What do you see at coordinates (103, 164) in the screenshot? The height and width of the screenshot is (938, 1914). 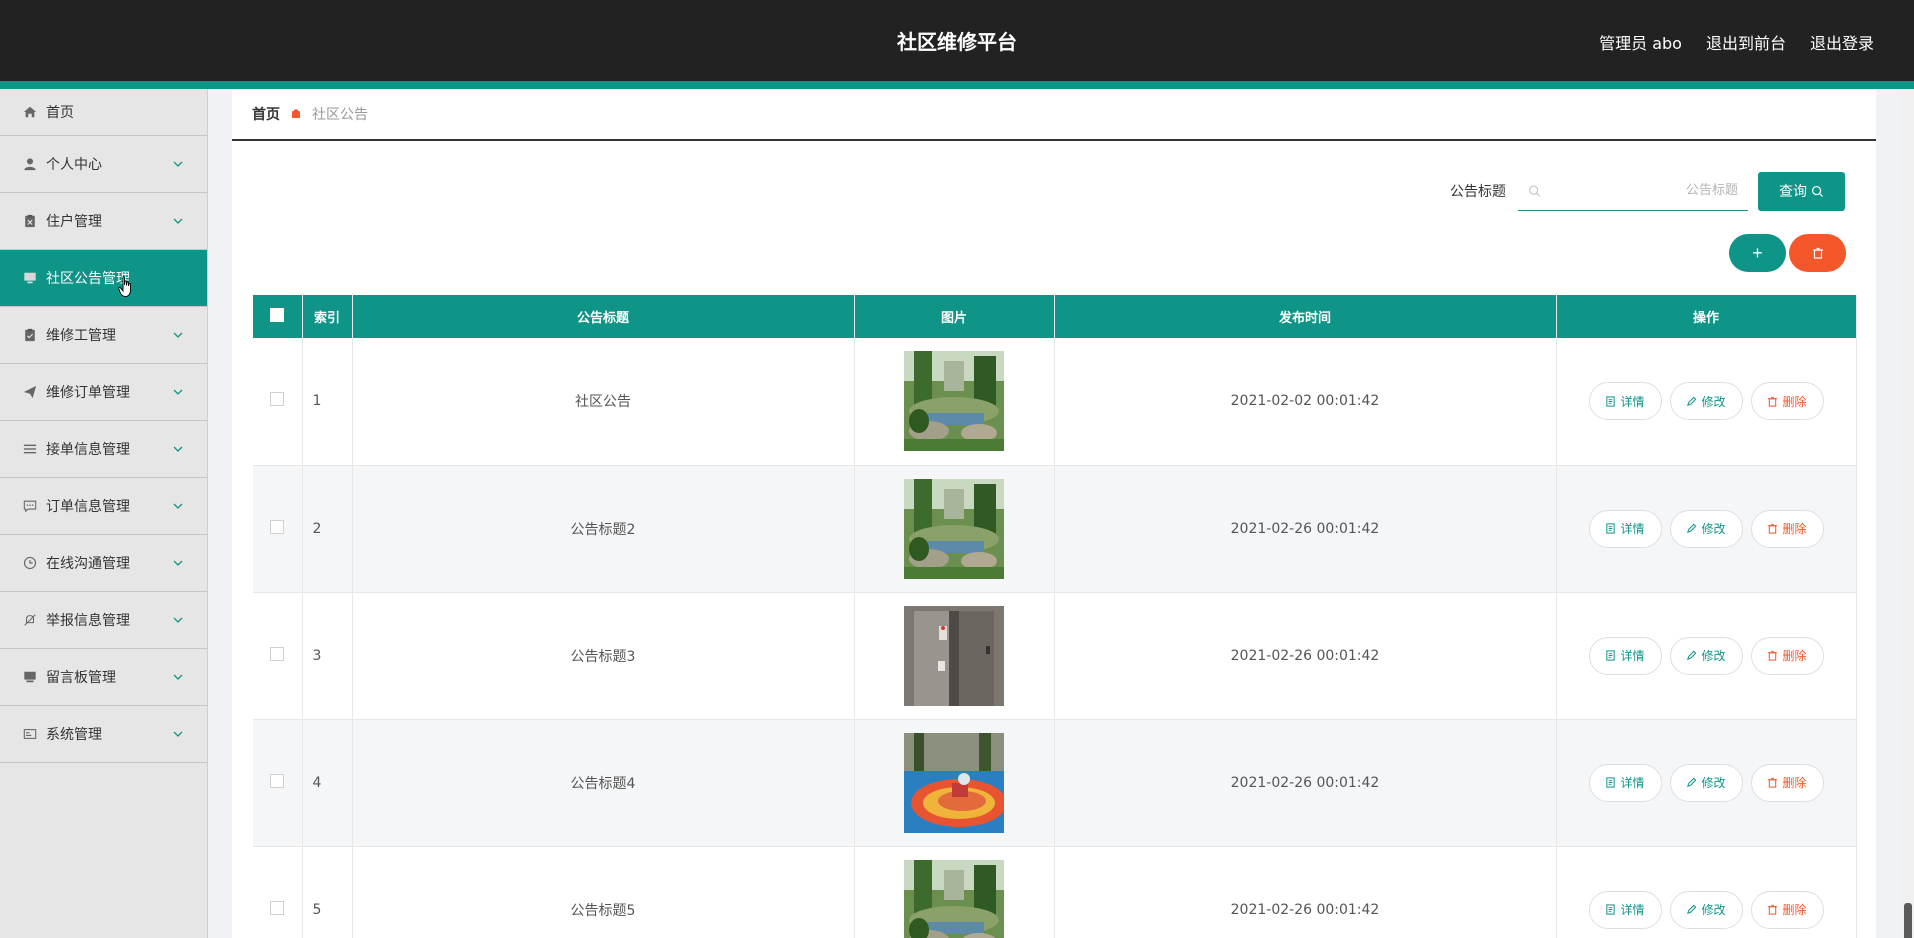 I see `sidebar-item-personal-center: 个人中心` at bounding box center [103, 164].